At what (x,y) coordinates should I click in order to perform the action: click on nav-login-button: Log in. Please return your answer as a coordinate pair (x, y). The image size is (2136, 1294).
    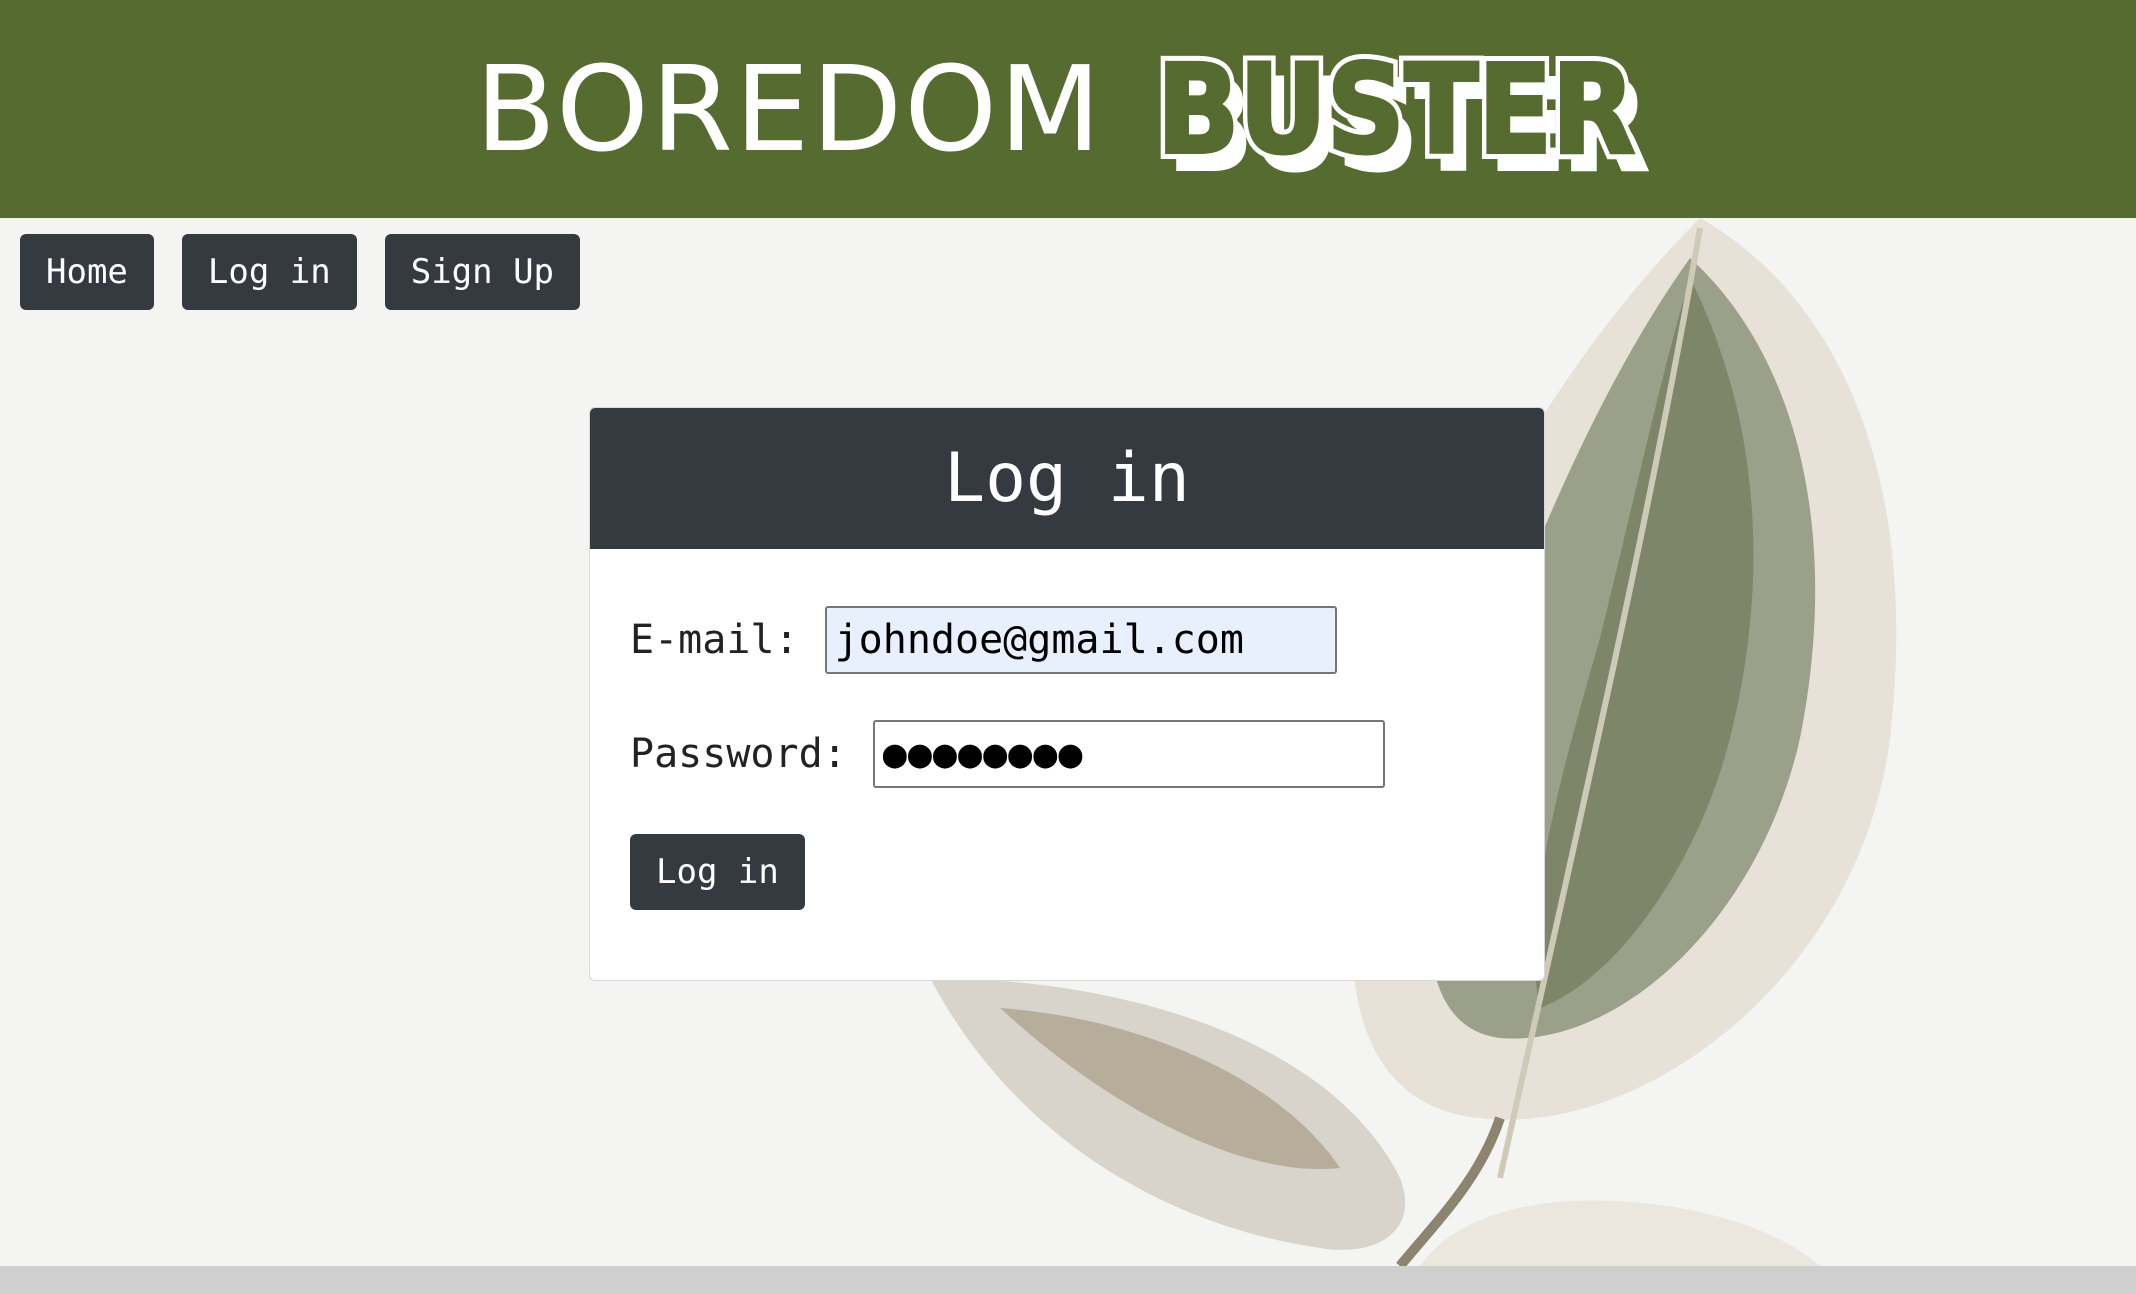
    Looking at the image, I should click on (269, 272).